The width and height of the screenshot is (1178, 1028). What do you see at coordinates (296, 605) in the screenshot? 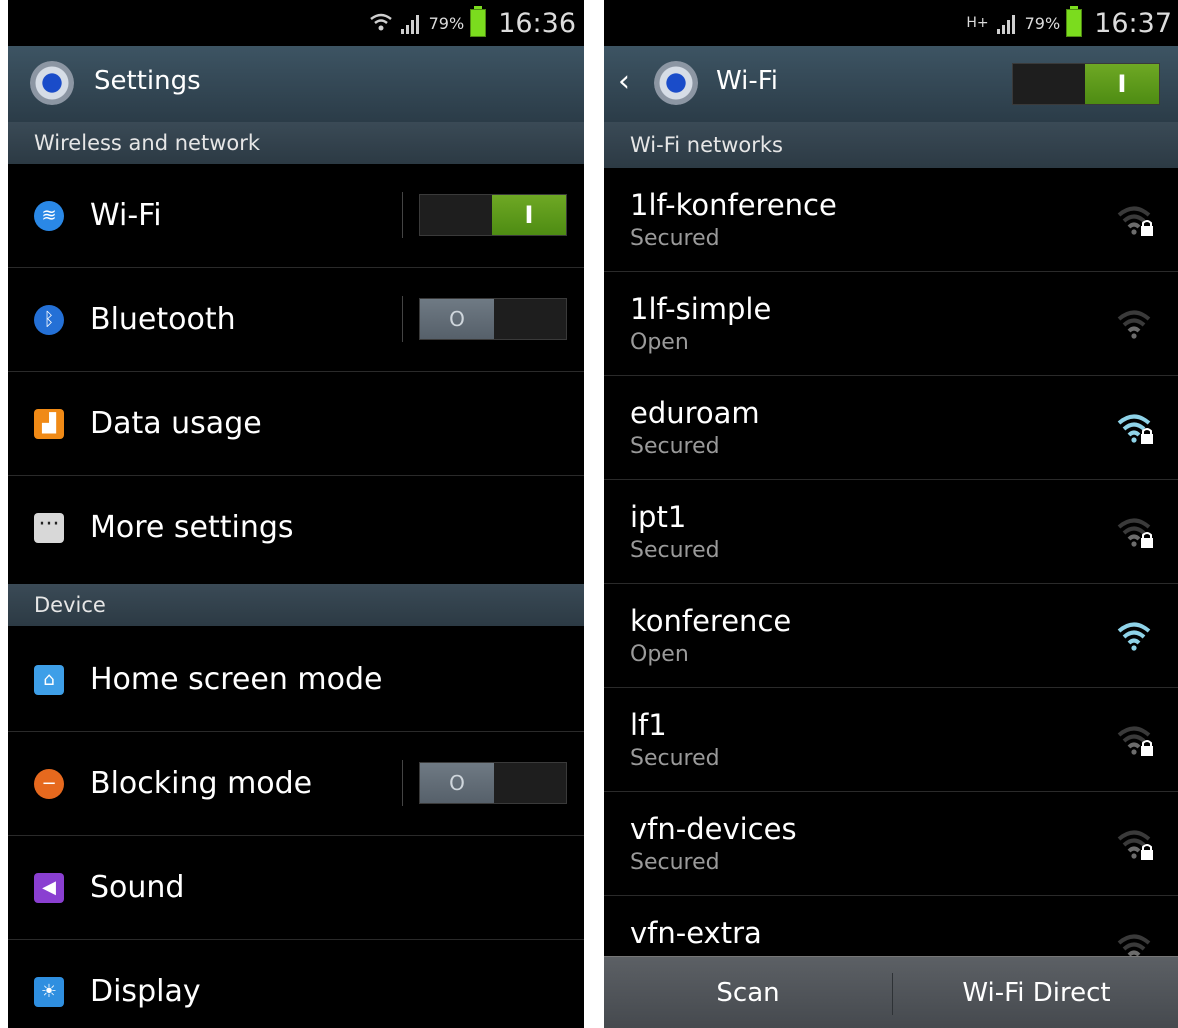
I see `section-header-device: Device` at bounding box center [296, 605].